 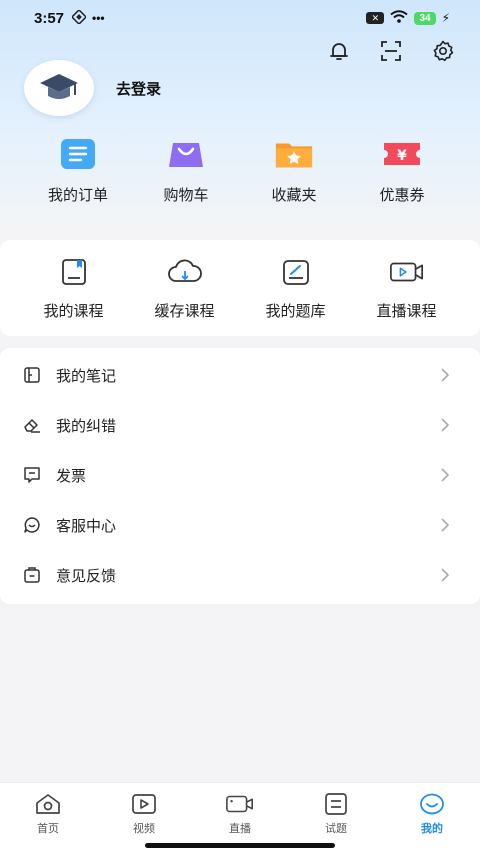 I want to click on exam-icon, so click(x=336, y=804).